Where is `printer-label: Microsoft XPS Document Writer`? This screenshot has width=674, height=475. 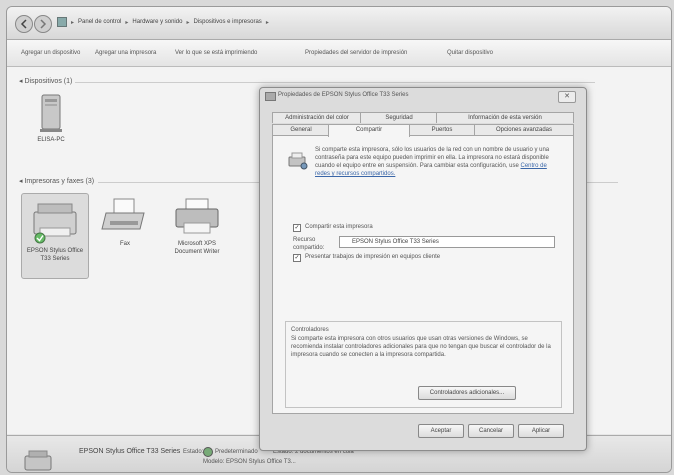
printer-label: Microsoft XPS Document Writer is located at coordinates (197, 248).